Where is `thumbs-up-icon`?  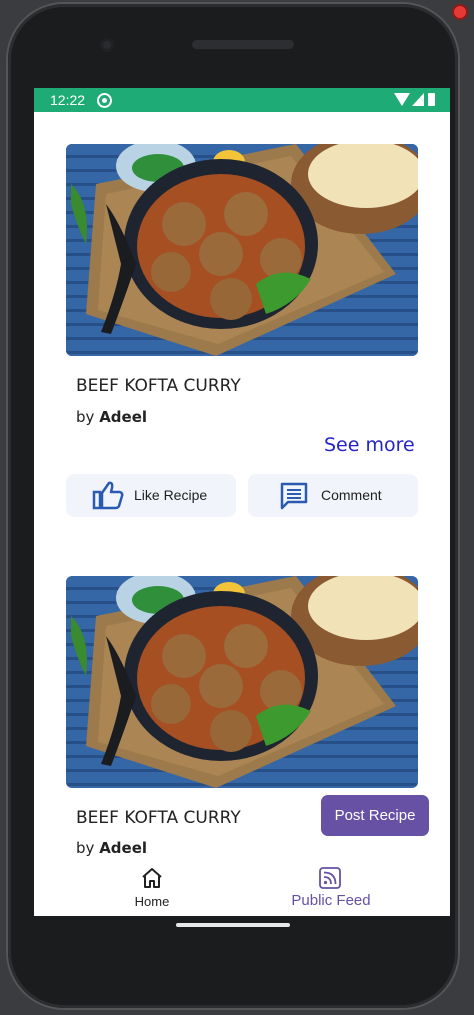
thumbs-up-icon is located at coordinates (108, 497).